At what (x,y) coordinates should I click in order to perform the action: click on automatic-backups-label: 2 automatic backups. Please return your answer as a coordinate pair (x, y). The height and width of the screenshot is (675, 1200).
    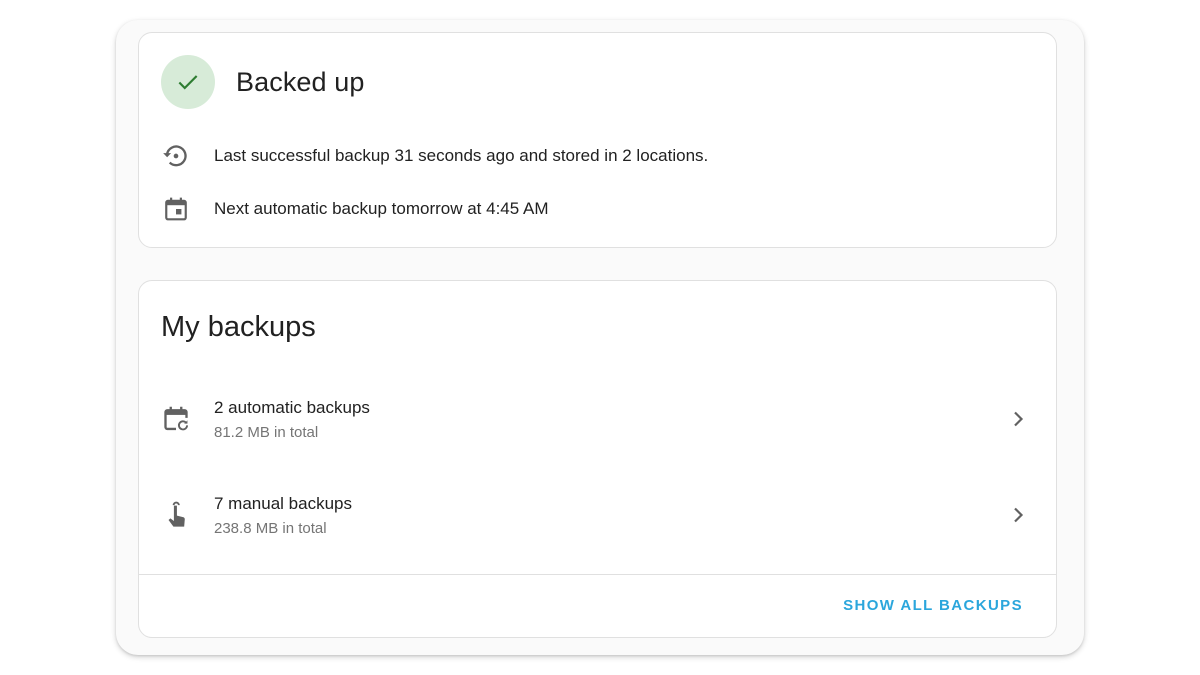
    Looking at the image, I should click on (292, 407).